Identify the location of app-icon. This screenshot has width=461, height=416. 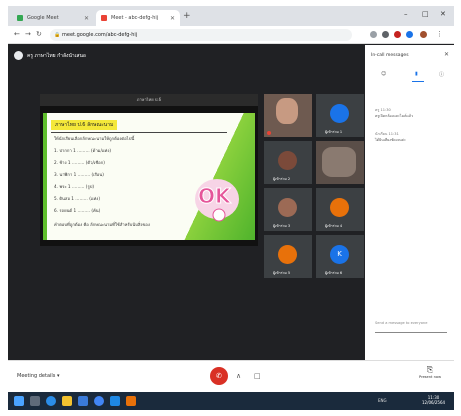
(131, 401).